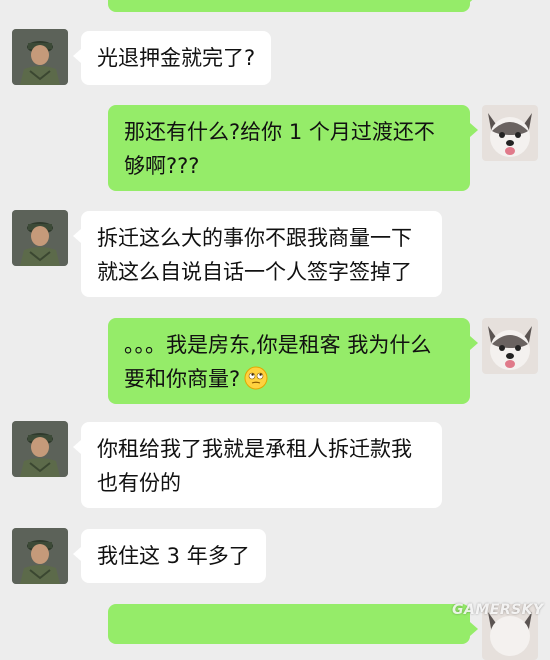 This screenshot has width=550, height=660. I want to click on message-bubble-outgoing: 那还有什么?给你 1 个月过渡还不 够啊???, so click(293, 148).